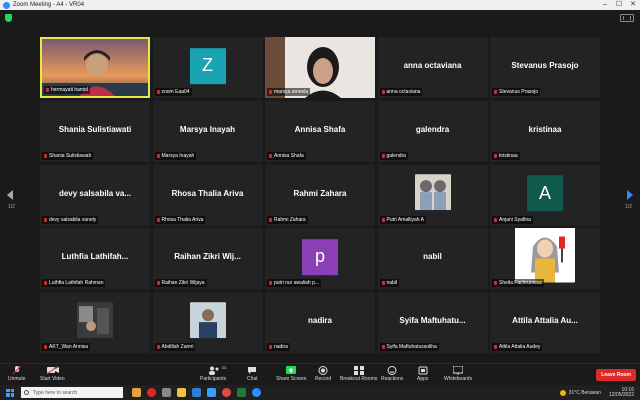 The image size is (640, 400). What do you see at coordinates (52, 373) in the screenshot?
I see `start-video-button: Start Video` at bounding box center [52, 373].